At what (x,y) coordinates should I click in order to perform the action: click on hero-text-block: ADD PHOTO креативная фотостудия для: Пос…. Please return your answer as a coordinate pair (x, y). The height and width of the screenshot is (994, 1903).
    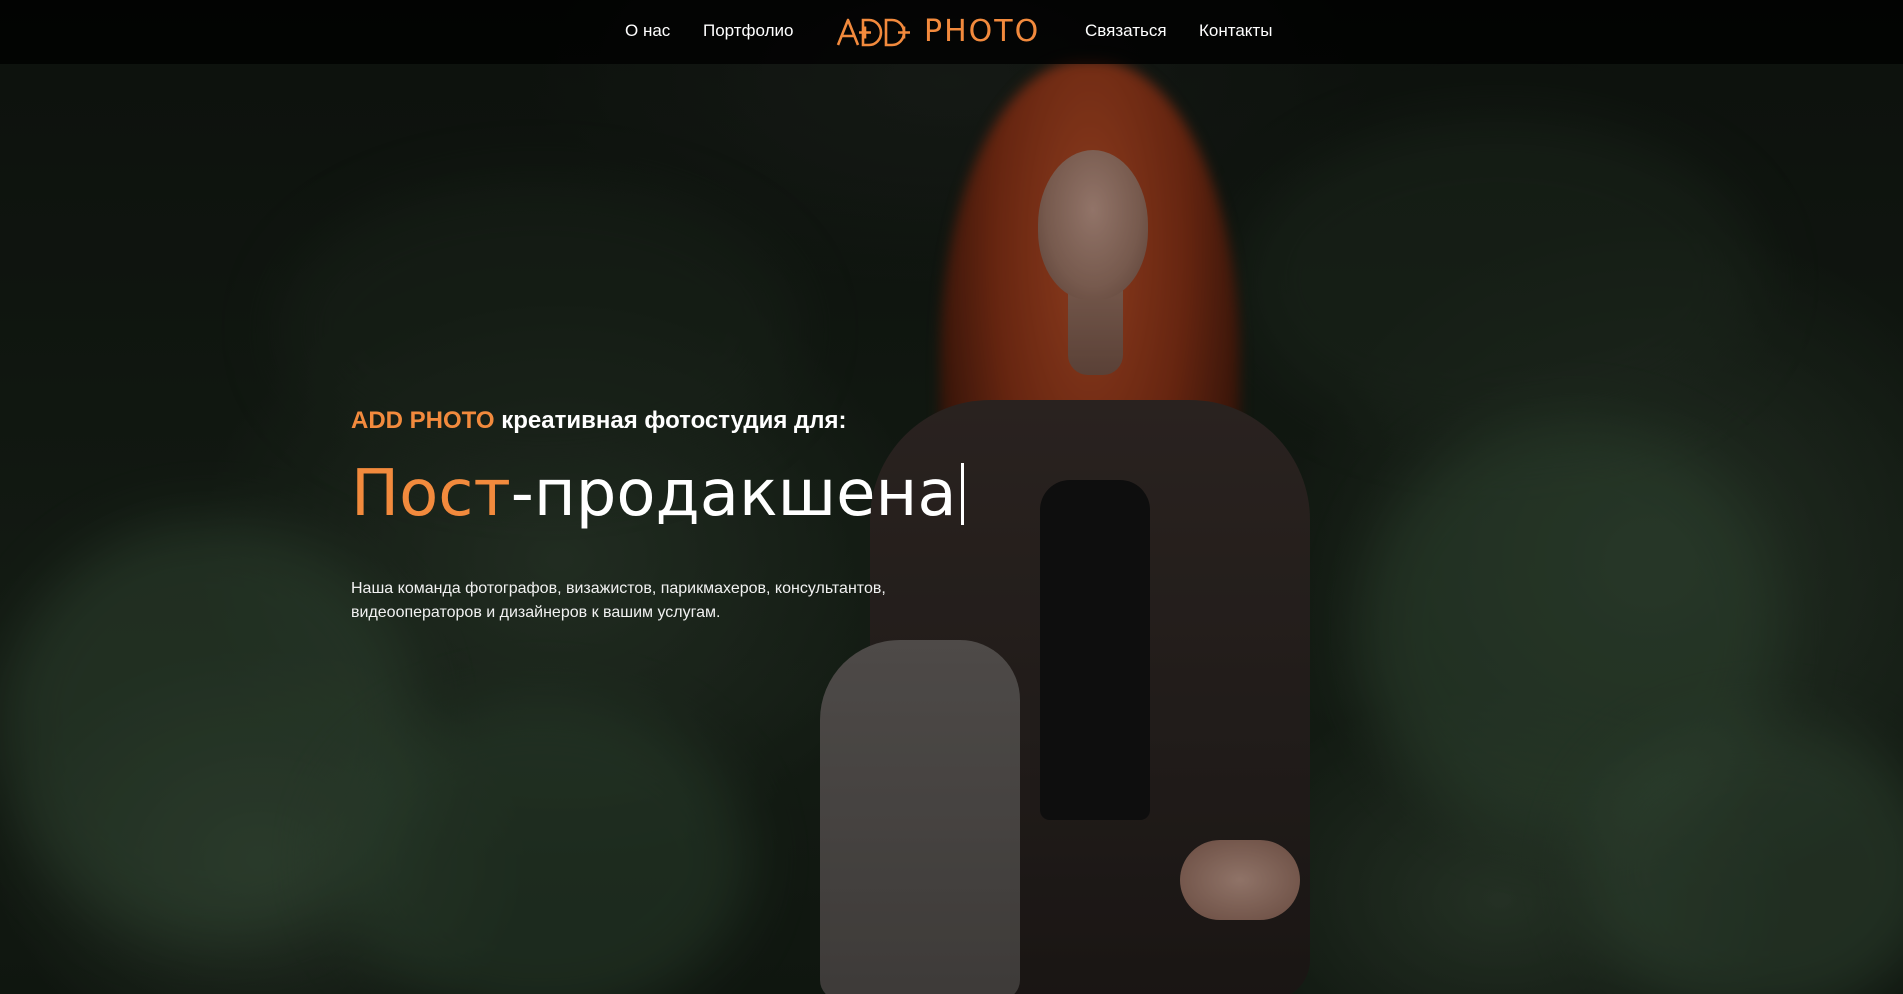
    Looking at the image, I should click on (701, 522).